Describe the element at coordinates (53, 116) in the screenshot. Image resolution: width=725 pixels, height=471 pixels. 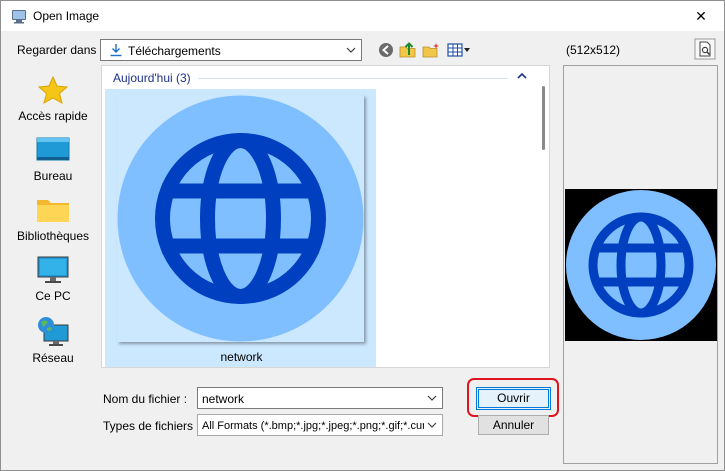
I see `place-label: Accès rapide` at that location.